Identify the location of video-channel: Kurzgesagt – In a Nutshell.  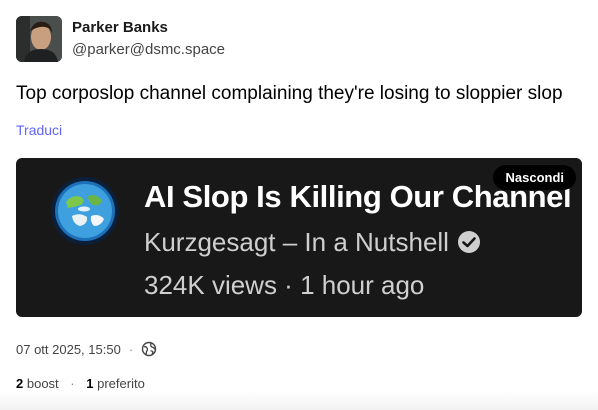
(312, 242).